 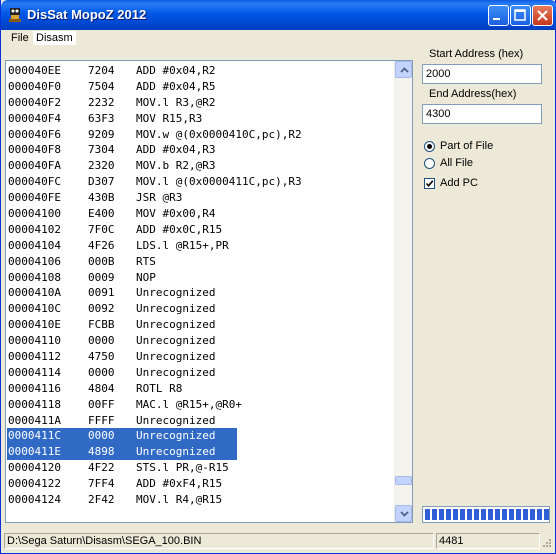 I want to click on list-item: 000040F6 9209 MOV.w @(0x0000410C,pc),R2, so click(x=202, y=135).